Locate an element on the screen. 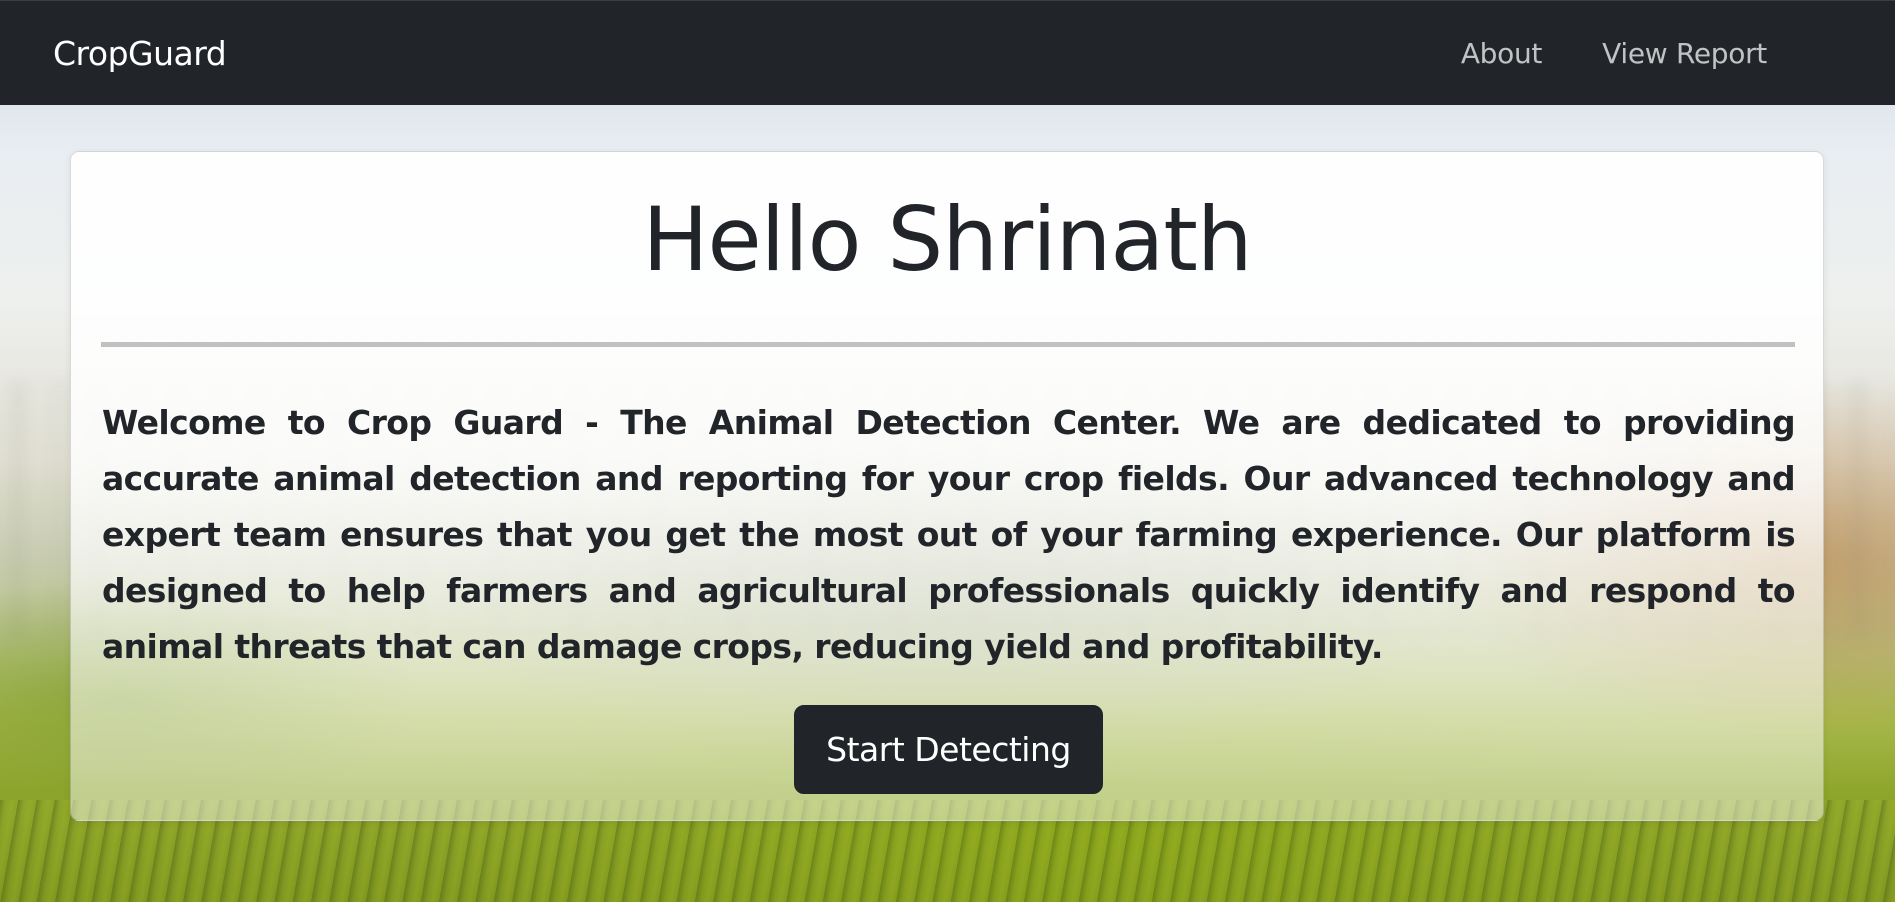 This screenshot has height=902, width=1895. greeting-title: Hello Shrinath is located at coordinates (947, 239).